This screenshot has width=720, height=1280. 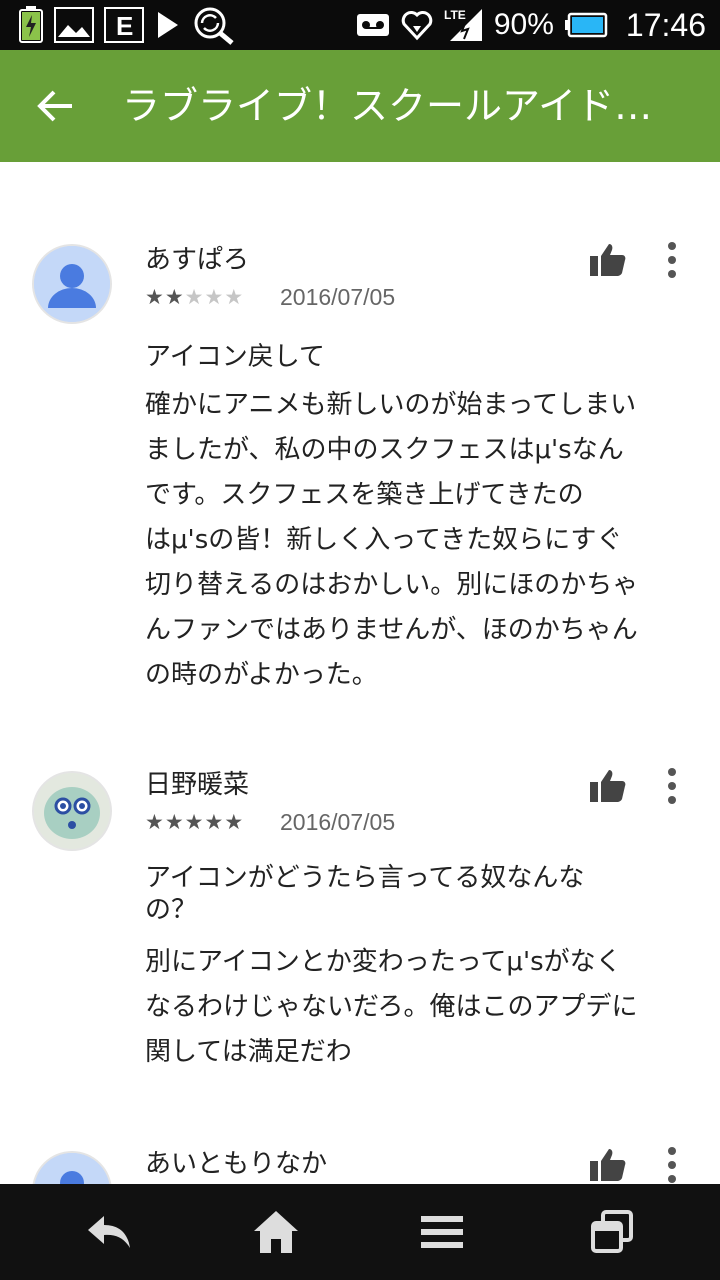 What do you see at coordinates (523, 24) in the screenshot?
I see `battery-percent: 90%` at bounding box center [523, 24].